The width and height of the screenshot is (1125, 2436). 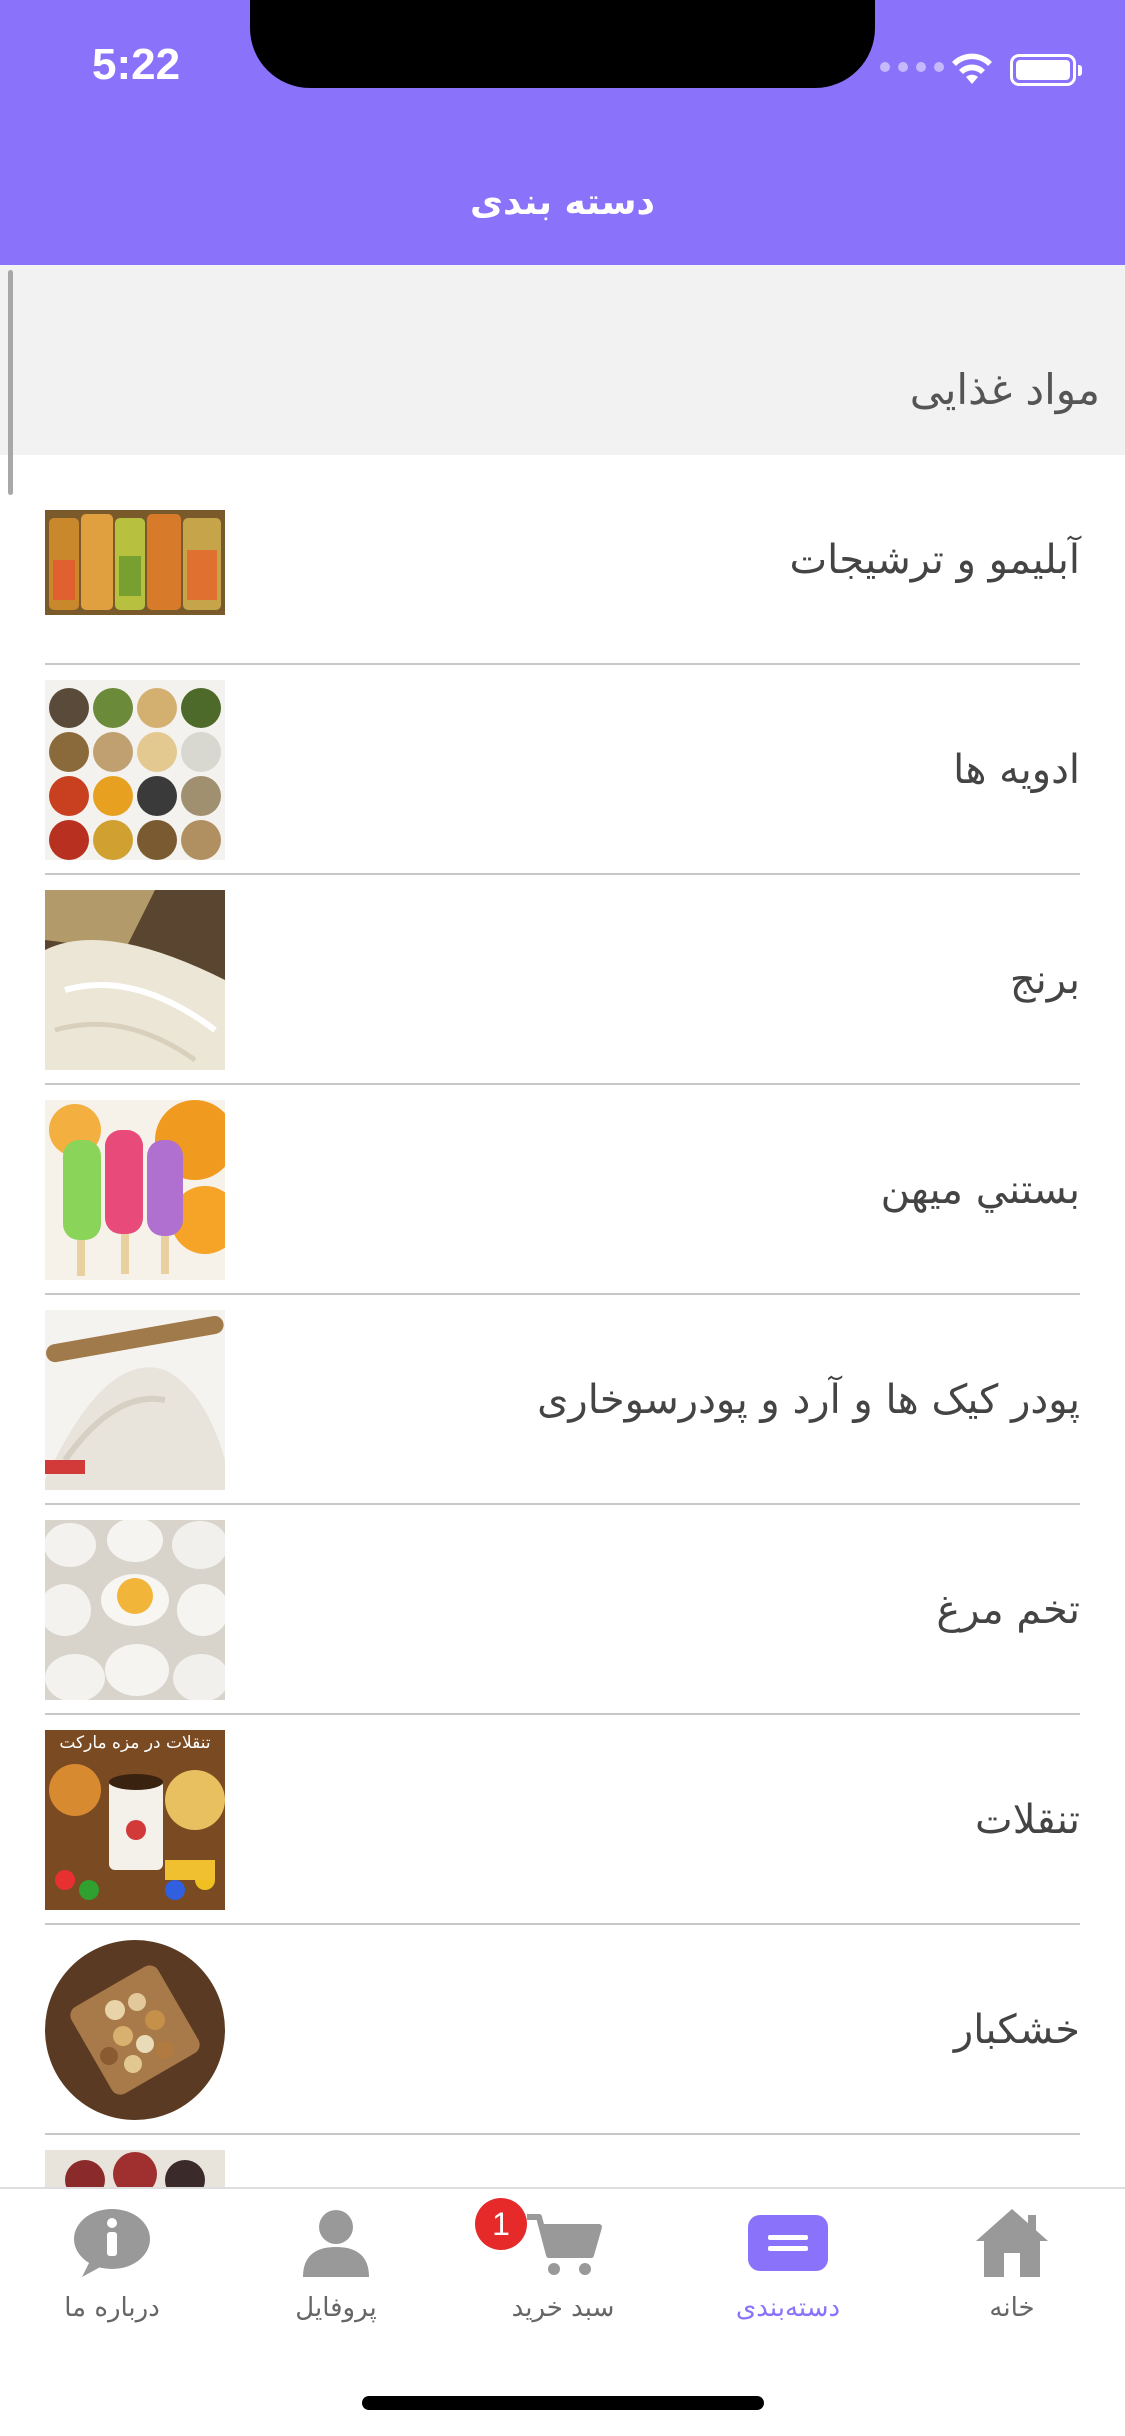 I want to click on page-title: دسته بندی, so click(x=562, y=202).